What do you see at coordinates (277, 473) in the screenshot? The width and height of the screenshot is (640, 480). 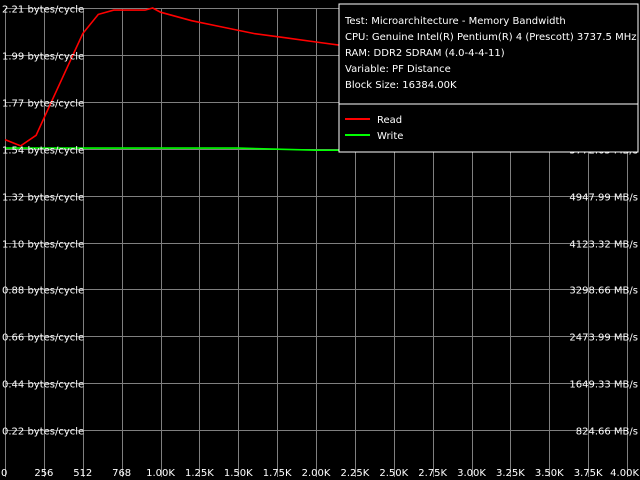 I see `x-tick-label: 1.75K` at bounding box center [277, 473].